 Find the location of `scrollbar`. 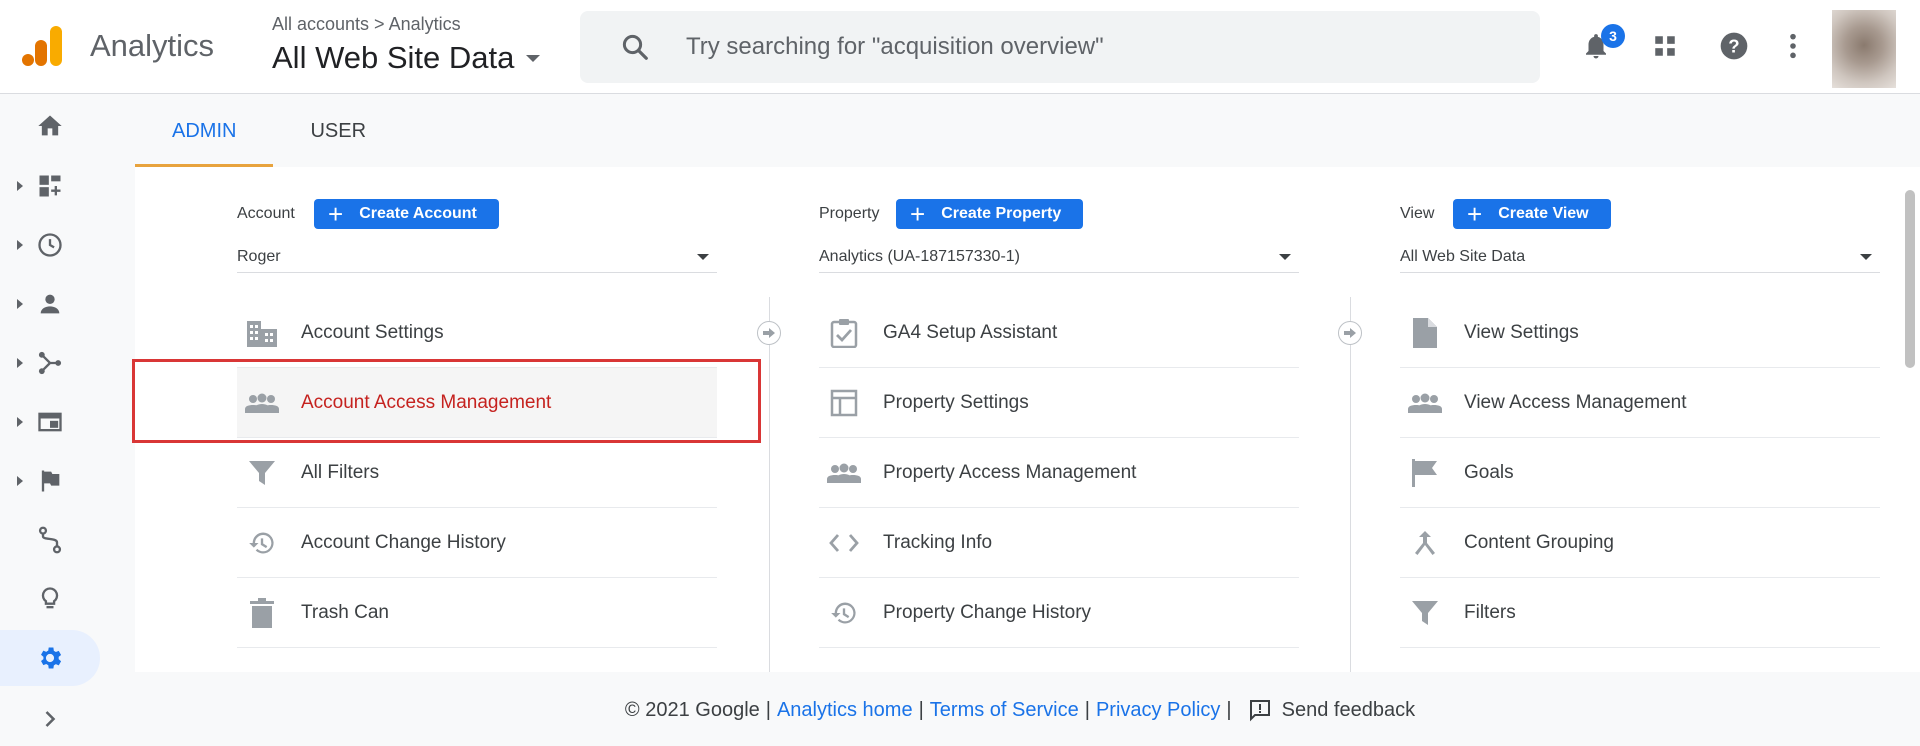

scrollbar is located at coordinates (1910, 279).